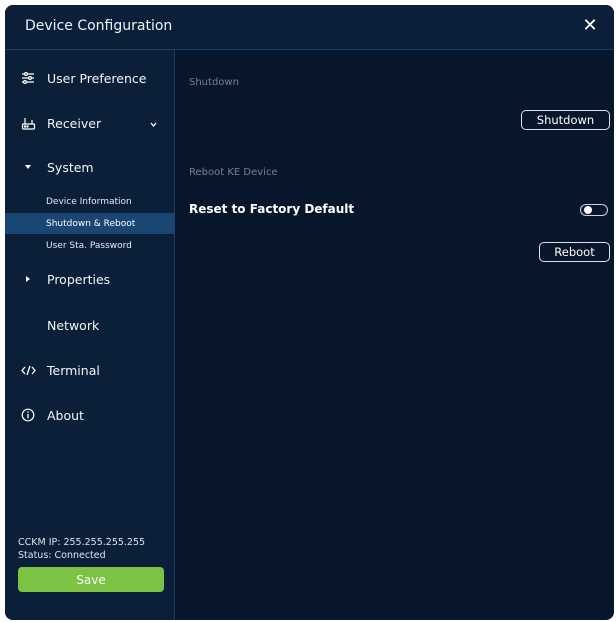  I want to click on factory-reset-toggle, so click(594, 210).